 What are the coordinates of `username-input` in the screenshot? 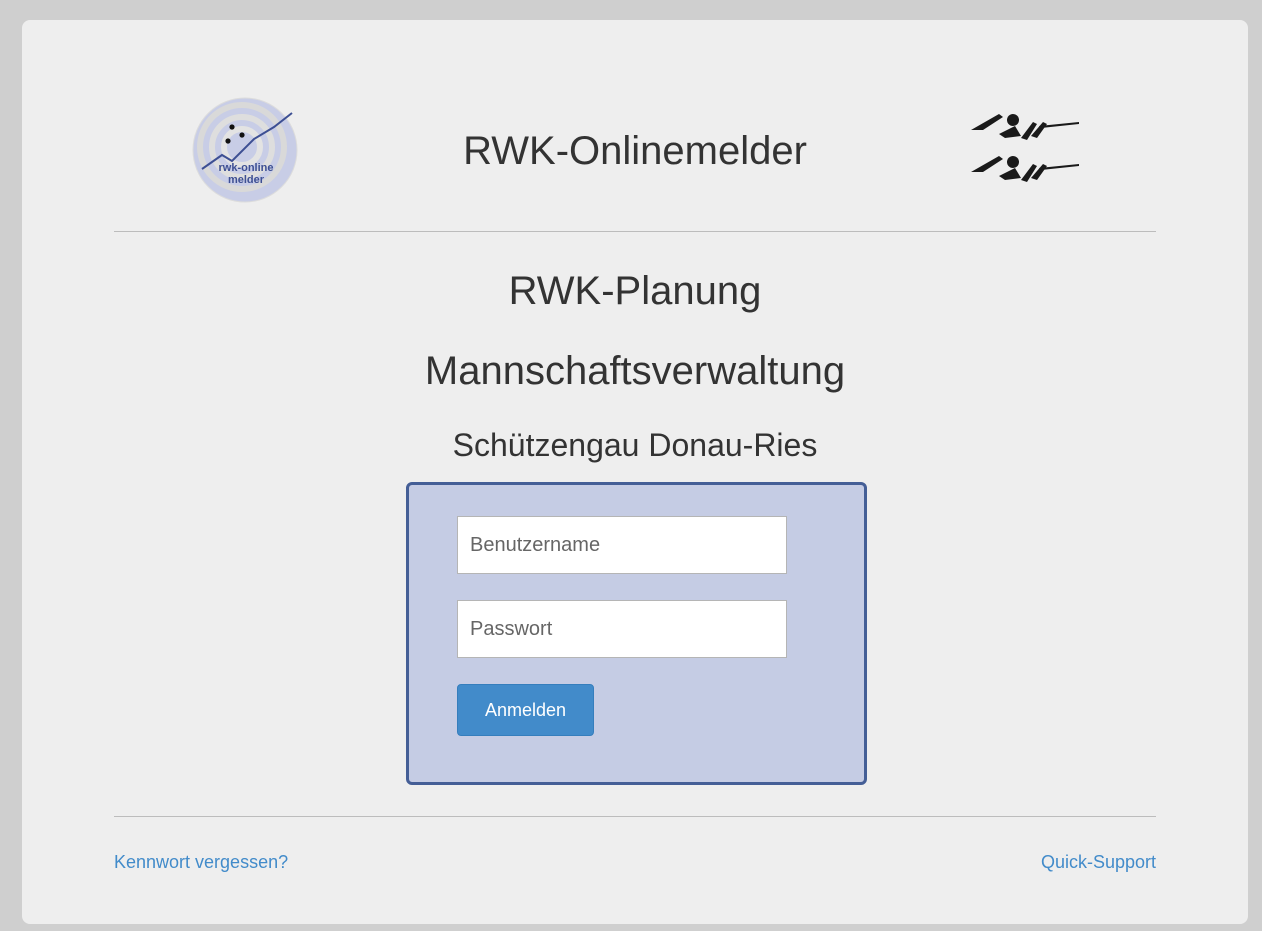 It's located at (622, 545).